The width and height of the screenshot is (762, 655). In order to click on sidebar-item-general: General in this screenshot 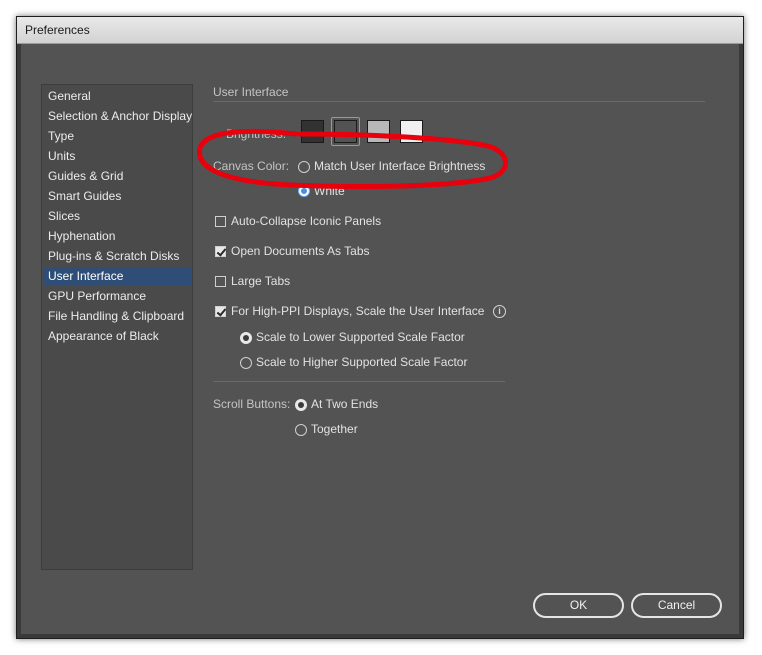, I will do `click(117, 96)`.